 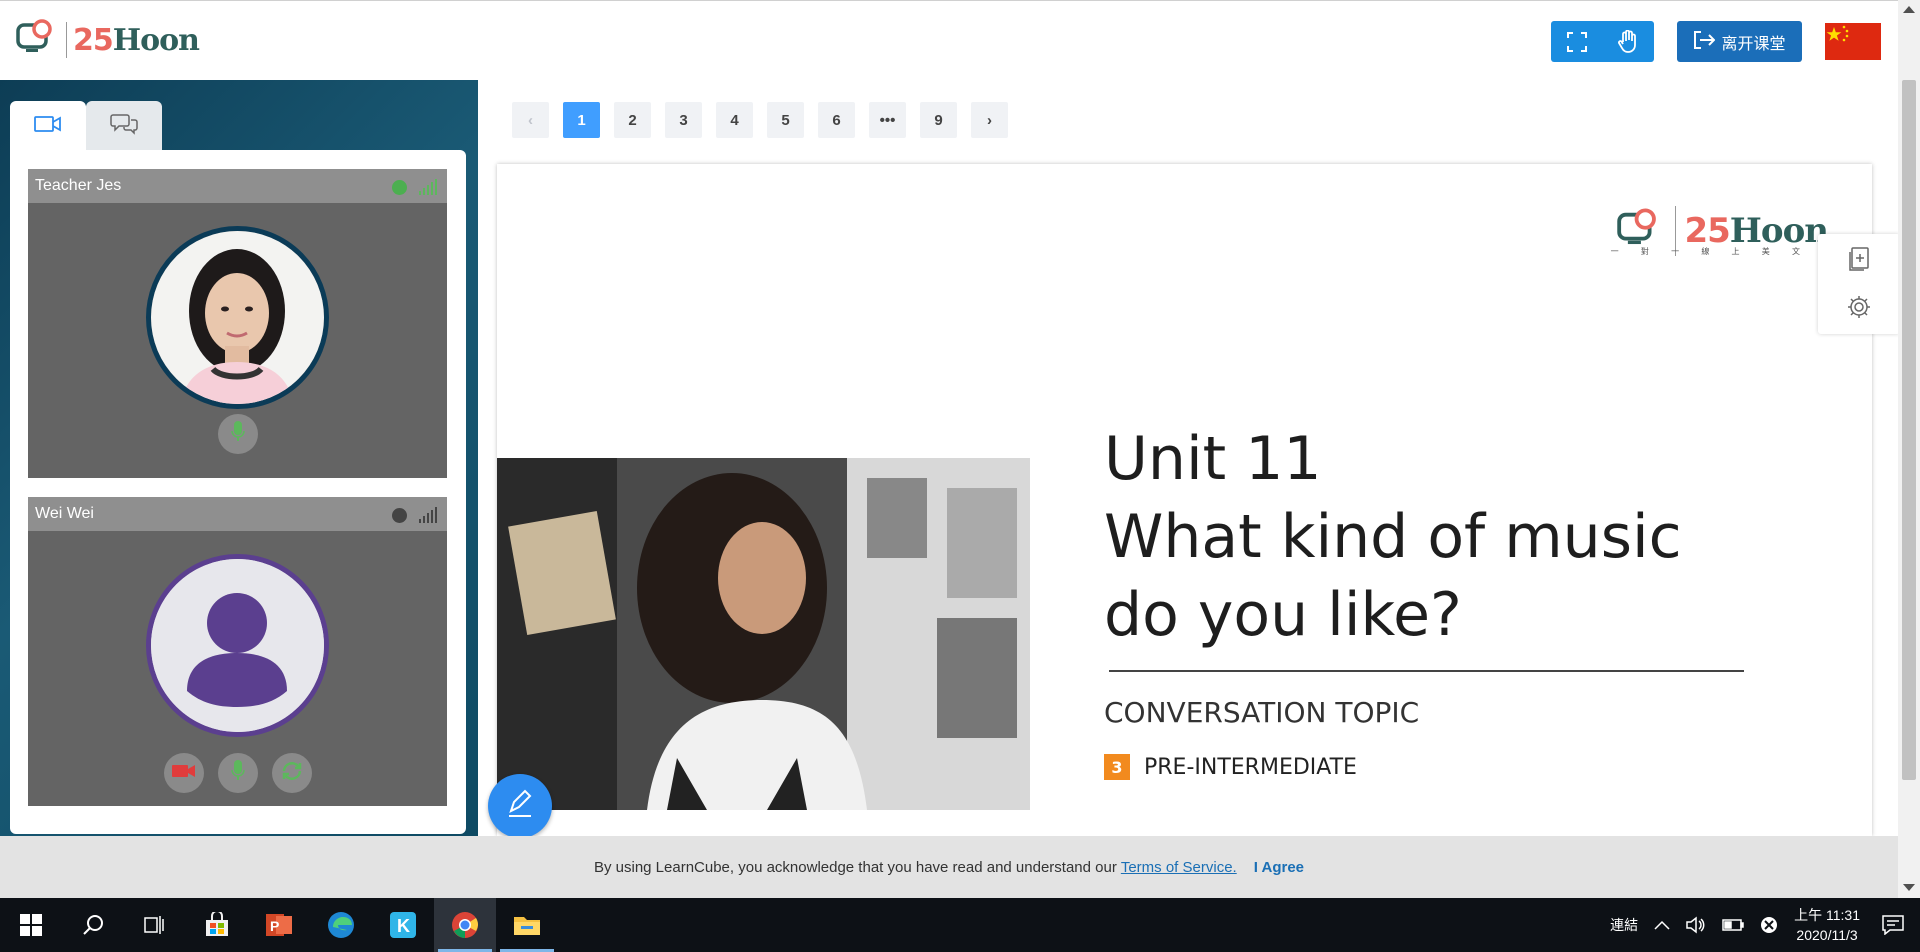 I want to click on slide-title-line: Unit 11, so click(x=1213, y=459).